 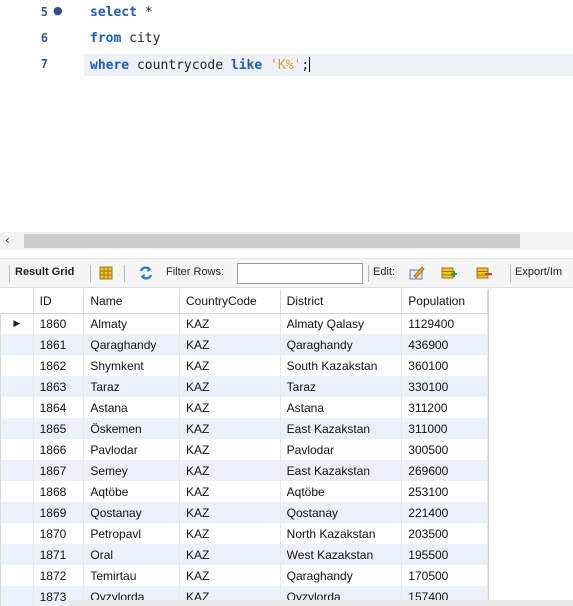 What do you see at coordinates (444, 470) in the screenshot?
I see `table-cell: 269600` at bounding box center [444, 470].